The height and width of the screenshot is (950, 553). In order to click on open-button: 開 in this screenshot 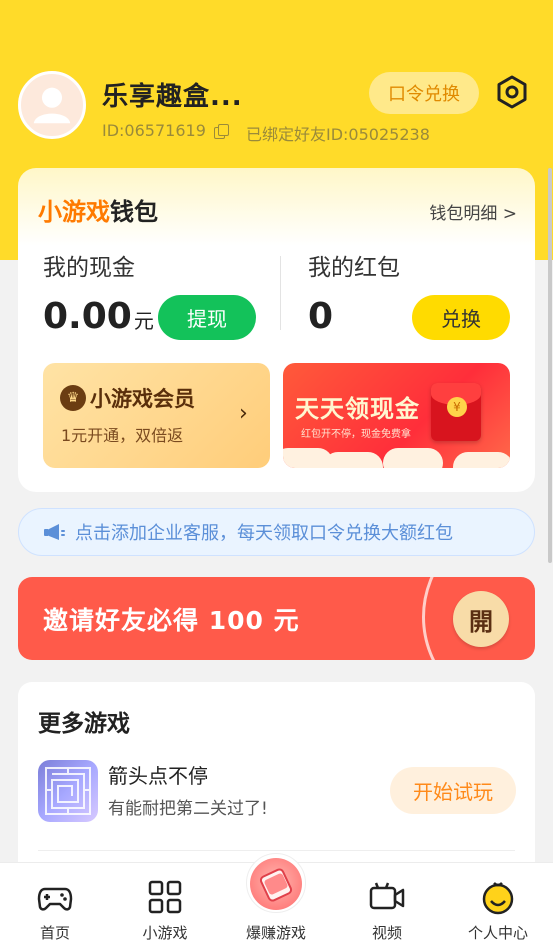, I will do `click(481, 619)`.